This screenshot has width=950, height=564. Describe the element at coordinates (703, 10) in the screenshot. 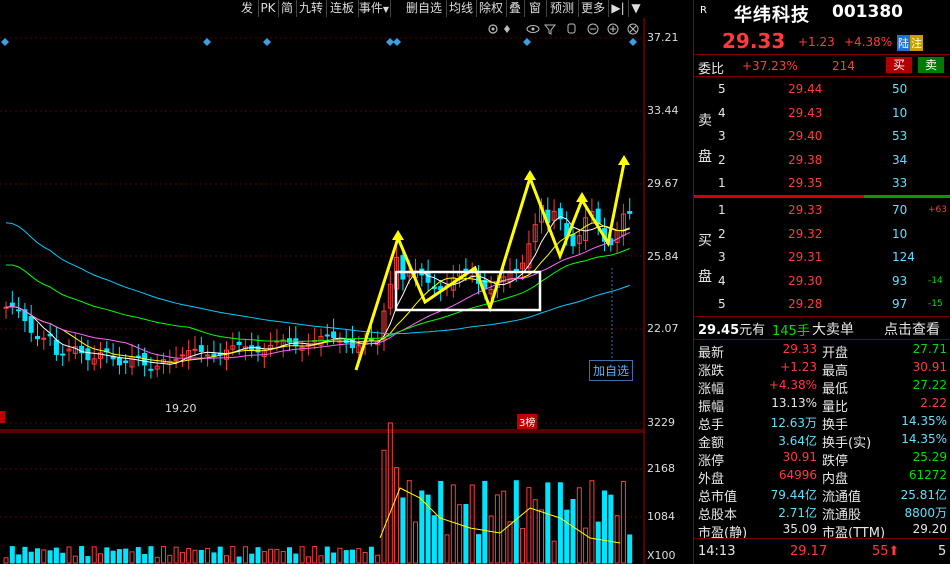

I see `market-badge: R` at that location.